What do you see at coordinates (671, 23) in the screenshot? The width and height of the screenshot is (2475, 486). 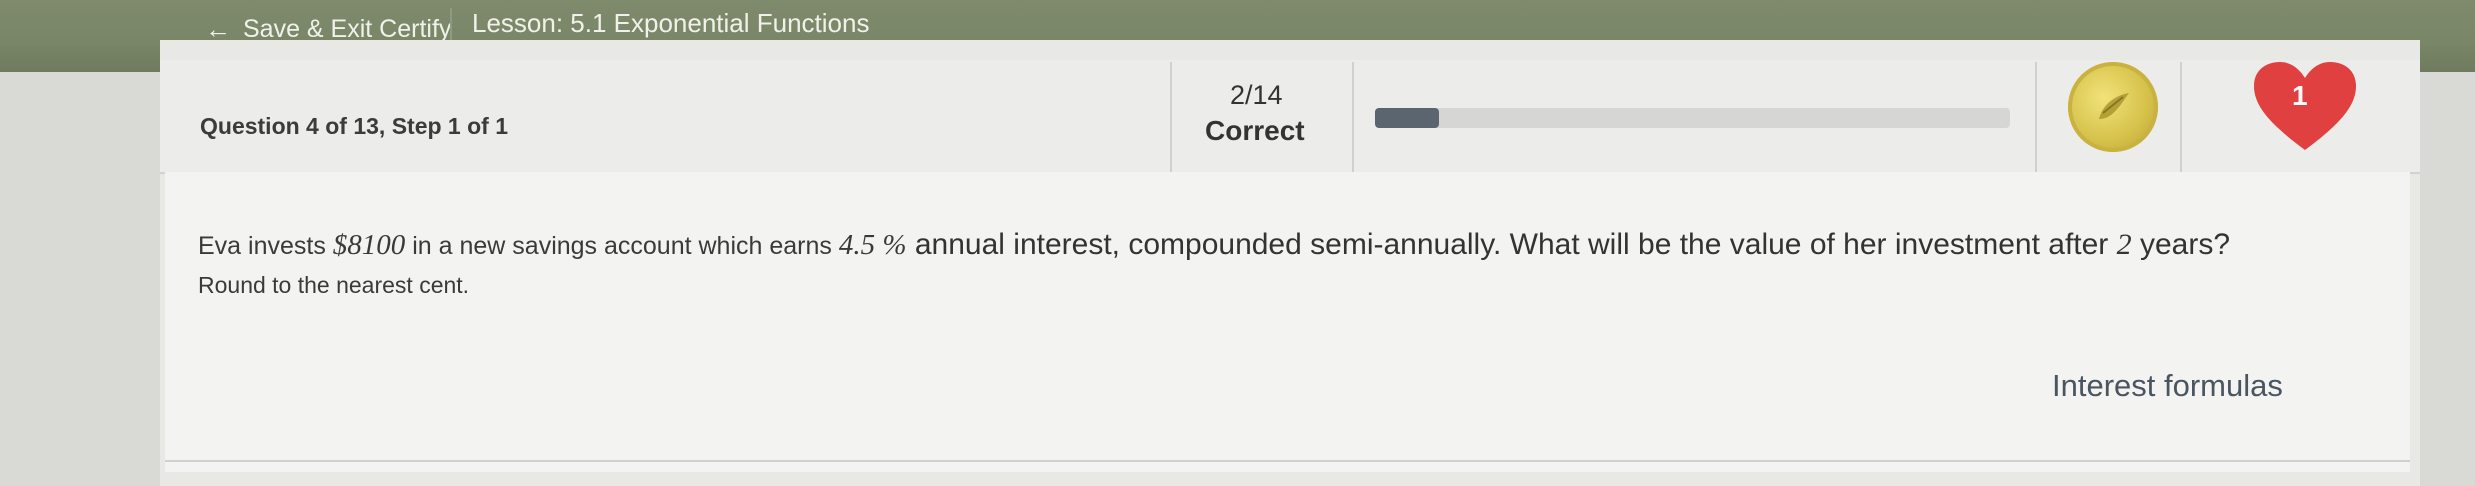 I see `lesson-title: Lesson: 5.1 Exponential Functions` at bounding box center [671, 23].